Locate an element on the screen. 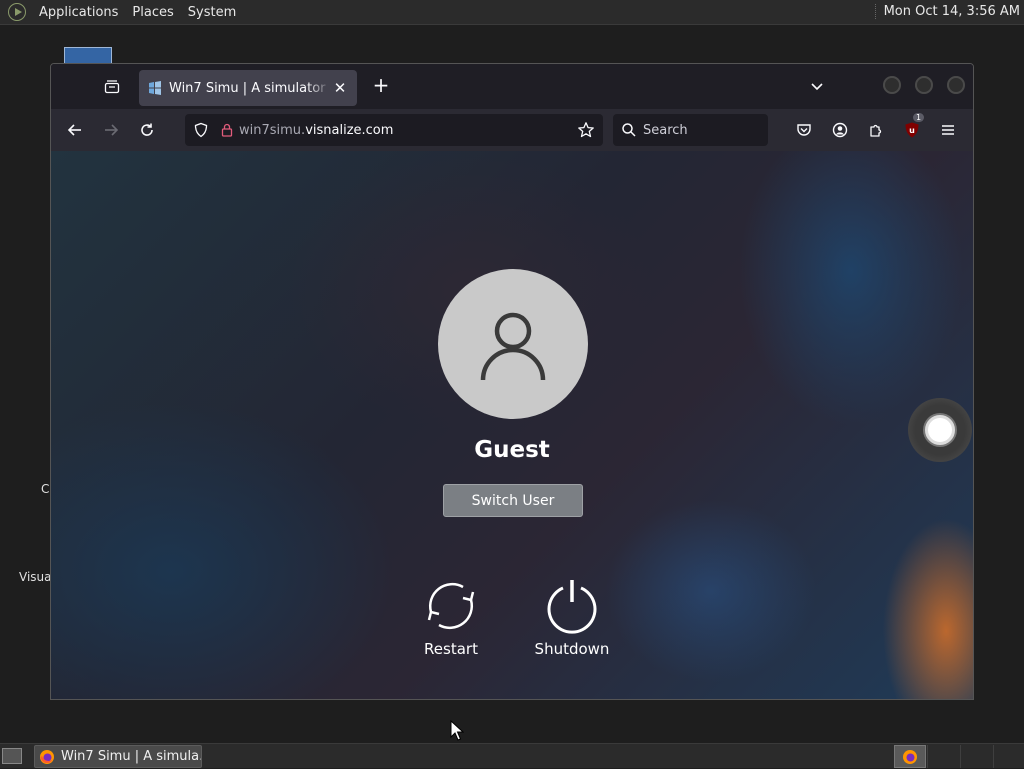  panel-clock: Mon Oct 14, 3:56 AM is located at coordinates (947, 11).